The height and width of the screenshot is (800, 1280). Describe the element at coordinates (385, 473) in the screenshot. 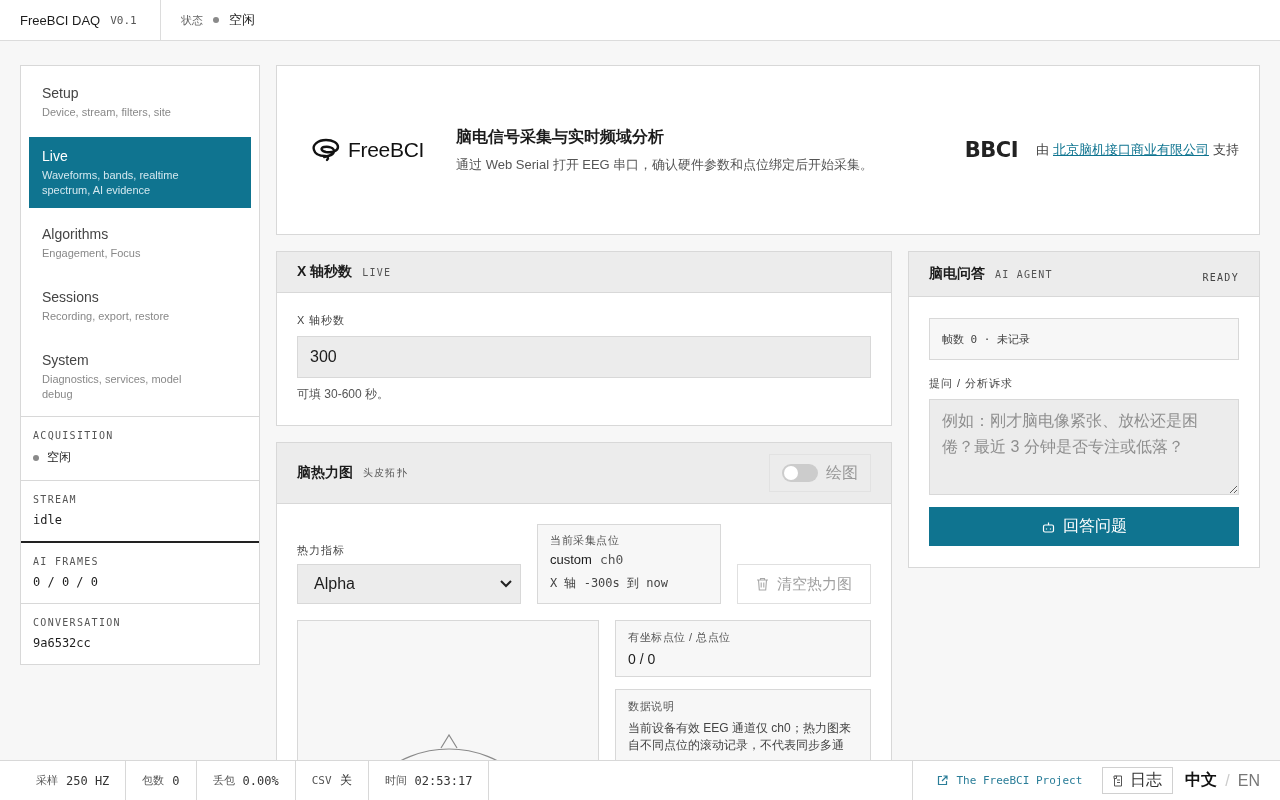

I see `panel-tag: 头皮拓扑` at that location.